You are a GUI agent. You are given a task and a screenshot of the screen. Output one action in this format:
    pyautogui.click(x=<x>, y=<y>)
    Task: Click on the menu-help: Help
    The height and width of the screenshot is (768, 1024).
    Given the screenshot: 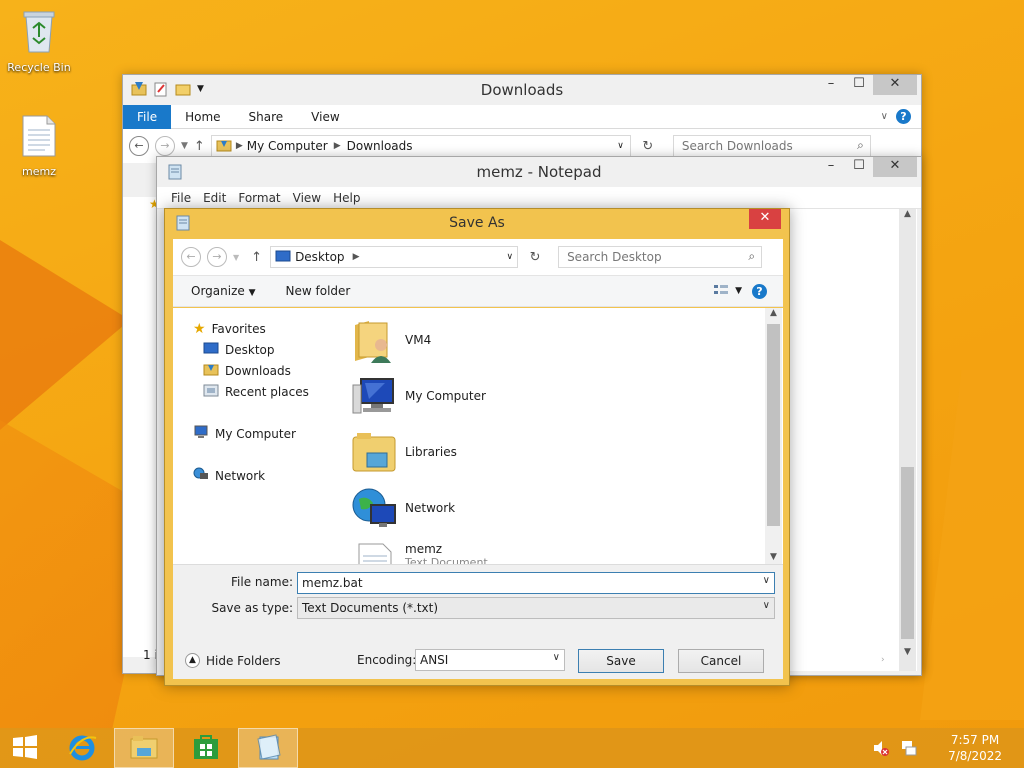 What is the action you would take?
    pyautogui.click(x=346, y=198)
    